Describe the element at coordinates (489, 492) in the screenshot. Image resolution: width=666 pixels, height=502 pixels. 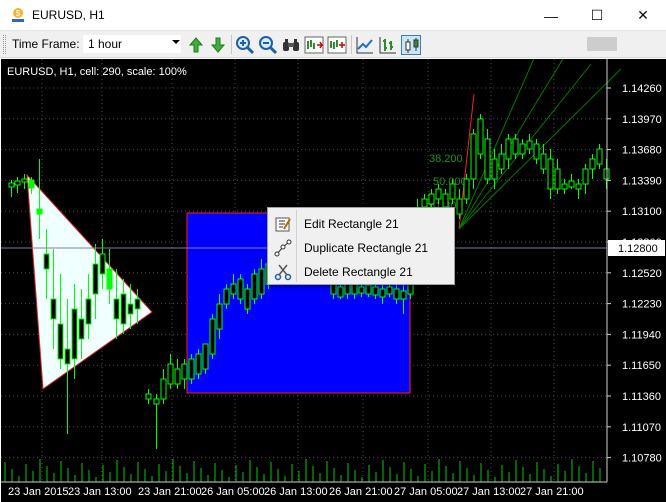
I see `time-tick-label: 27 Jan 13:00` at that location.